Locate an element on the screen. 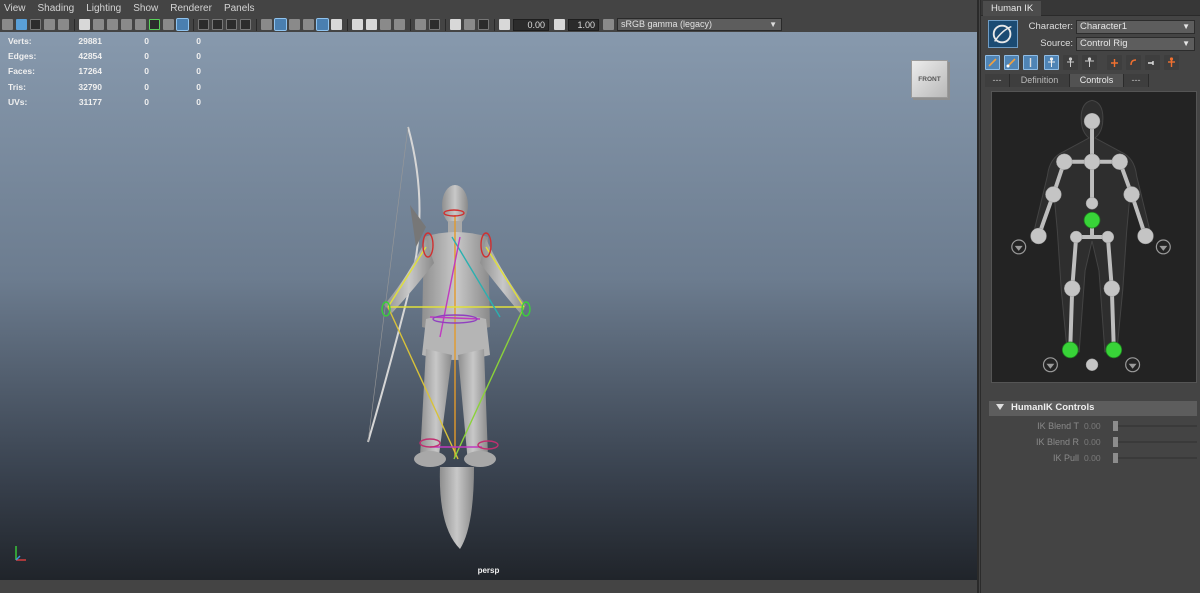 The height and width of the screenshot is (593, 1200). film-gate-icon is located at coordinates (112, 24).